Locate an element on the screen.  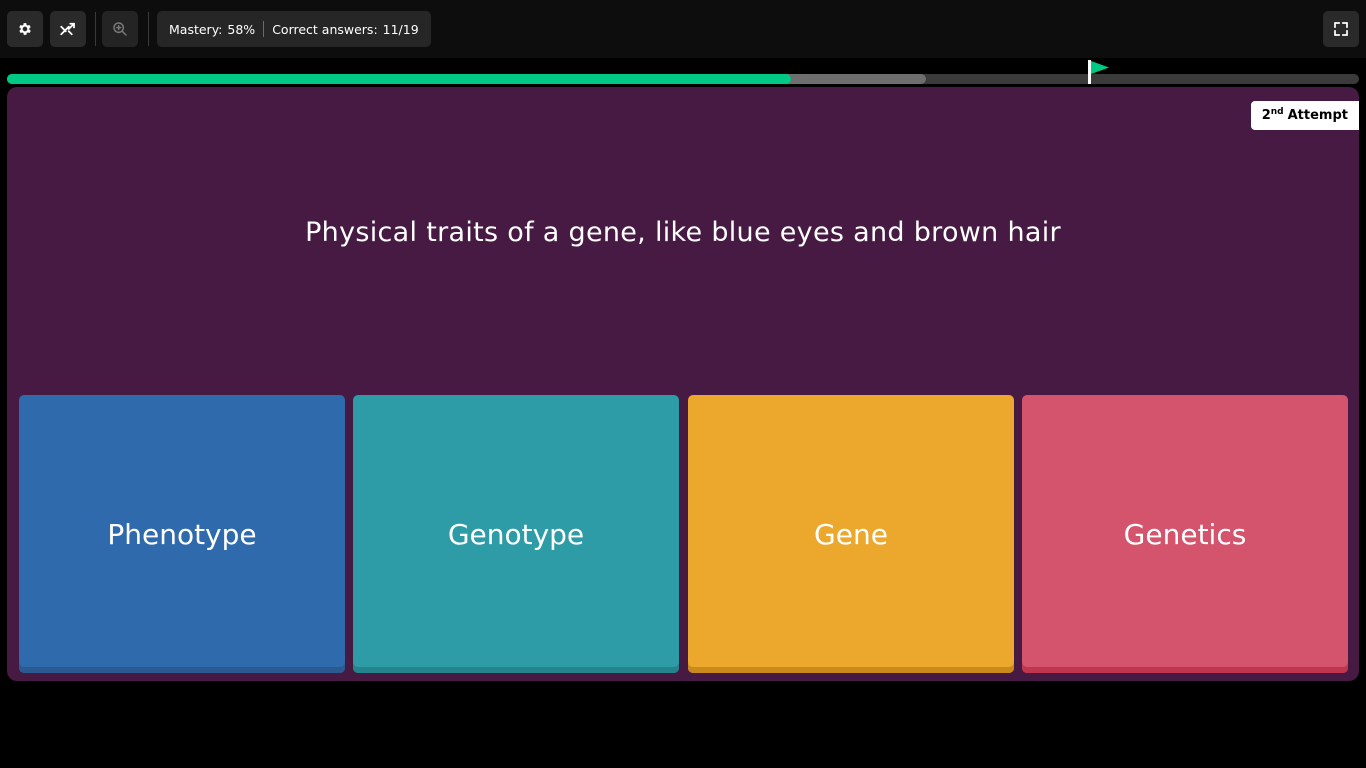
fullscreen-icon is located at coordinates (1341, 29).